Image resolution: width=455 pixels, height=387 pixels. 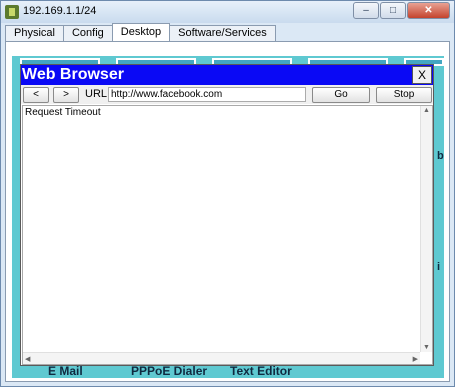 I want to click on pppoe-dialer-app-label: PPPoE Dialer, so click(x=169, y=371).